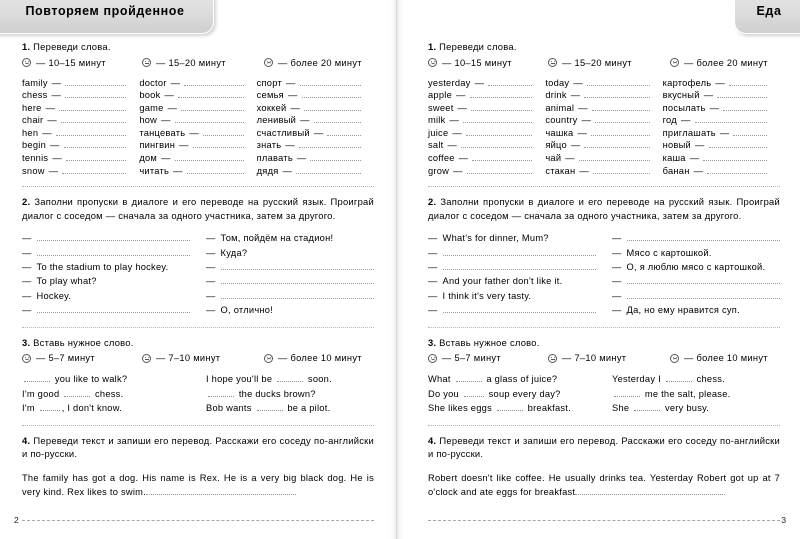 Image resolution: width=800 pixels, height=539 pixels. Describe the element at coordinates (512, 394) in the screenshot. I see `fill-in-sentence: Do you soup every day?` at that location.